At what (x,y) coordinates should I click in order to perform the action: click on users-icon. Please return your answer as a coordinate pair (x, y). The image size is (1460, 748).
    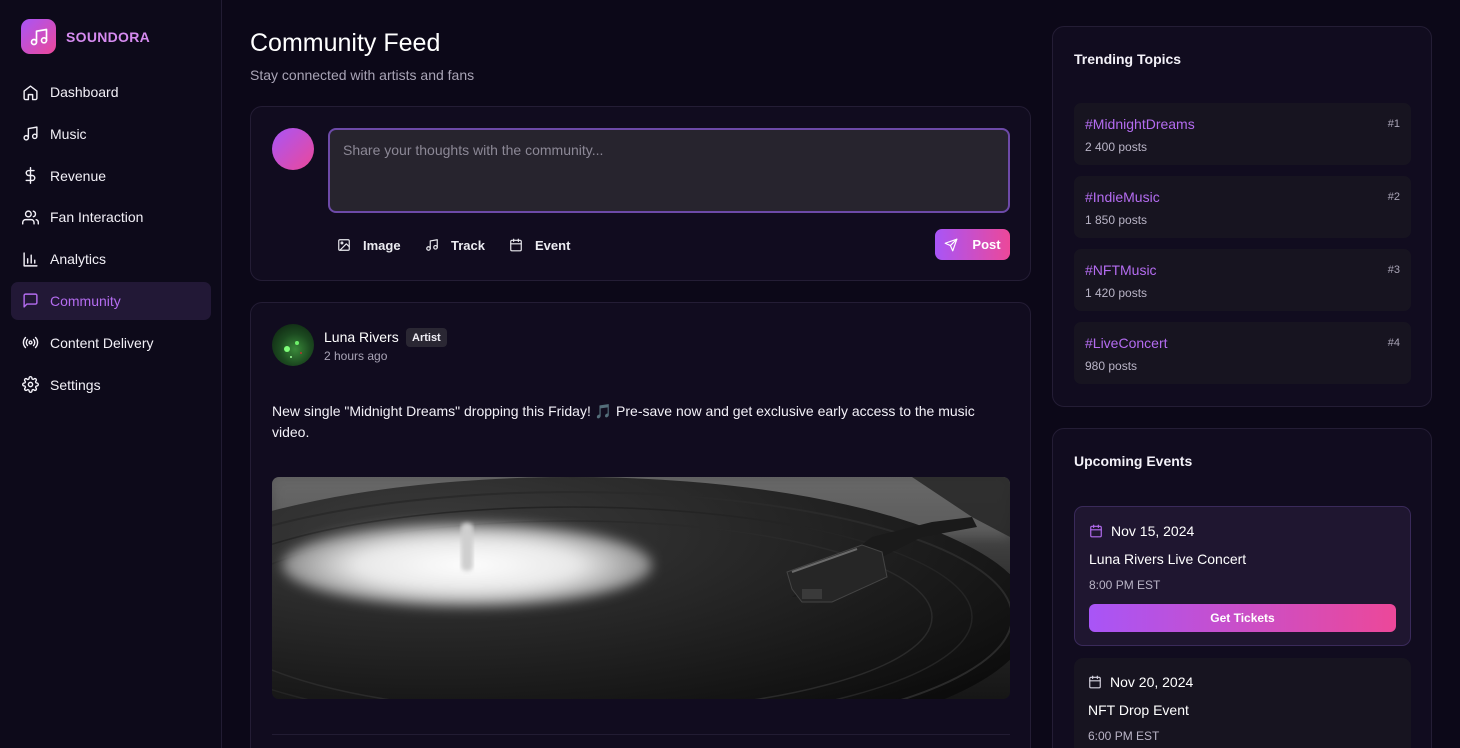
    Looking at the image, I should click on (30, 217).